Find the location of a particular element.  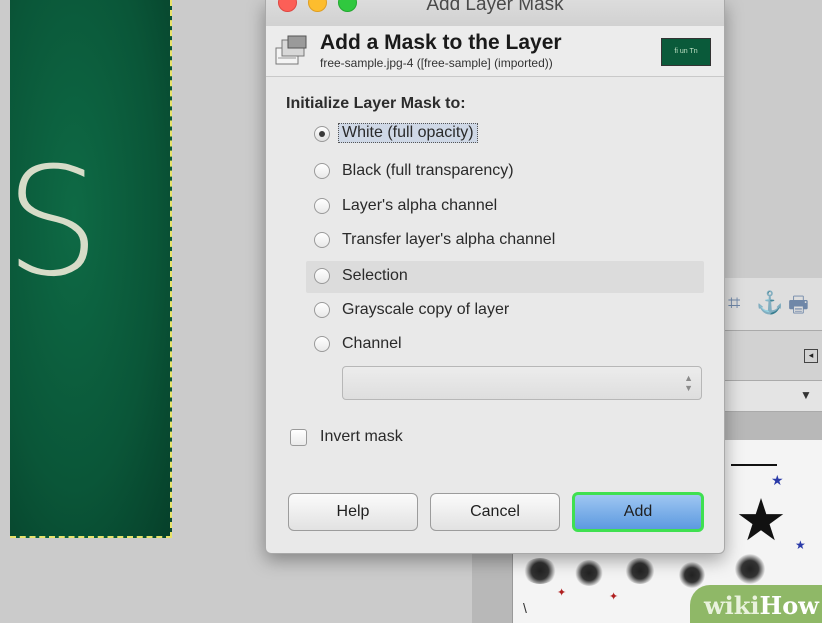

radio-layer-alpha is located at coordinates (322, 206).